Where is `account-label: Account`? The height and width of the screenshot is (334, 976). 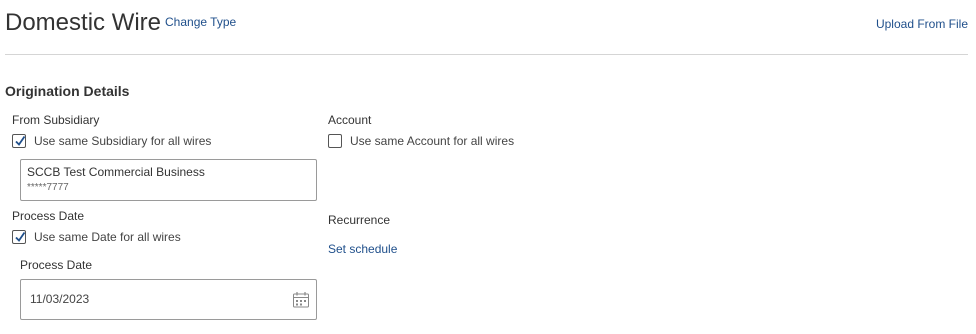
account-label: Account is located at coordinates (350, 120).